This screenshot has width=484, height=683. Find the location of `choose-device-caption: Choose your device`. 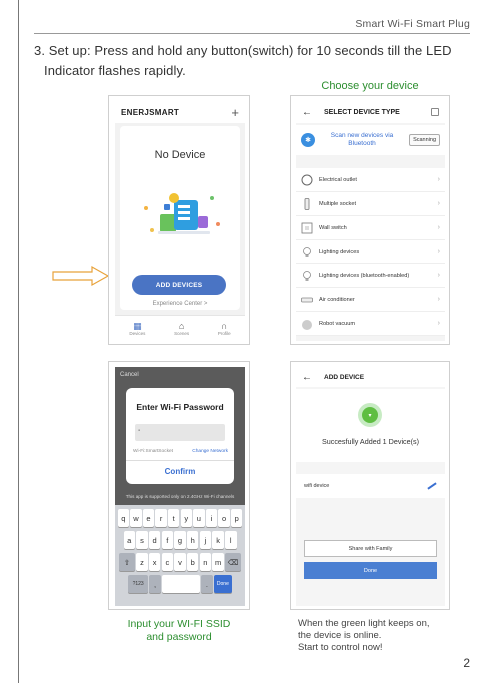

choose-device-caption: Choose your device is located at coordinates (370, 86).